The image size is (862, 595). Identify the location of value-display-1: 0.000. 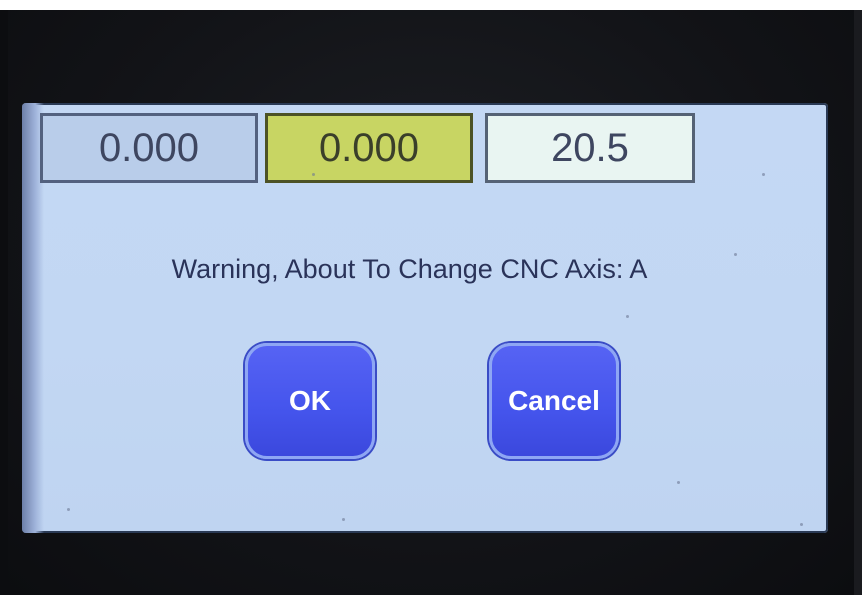
(149, 148).